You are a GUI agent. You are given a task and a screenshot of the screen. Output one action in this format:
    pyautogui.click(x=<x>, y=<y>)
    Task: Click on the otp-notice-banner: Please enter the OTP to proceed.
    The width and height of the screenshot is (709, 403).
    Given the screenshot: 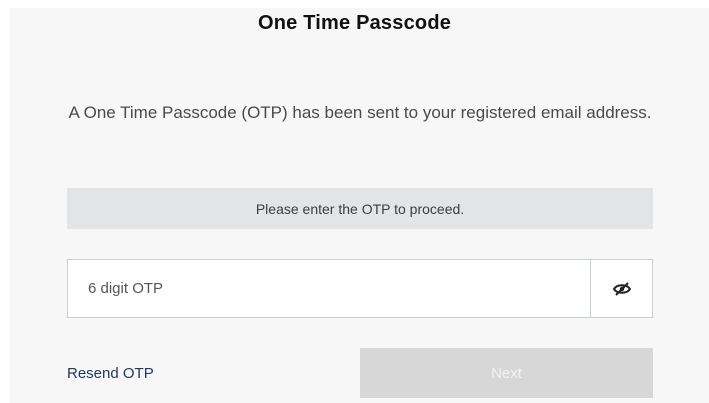 What is the action you would take?
    pyautogui.click(x=360, y=208)
    